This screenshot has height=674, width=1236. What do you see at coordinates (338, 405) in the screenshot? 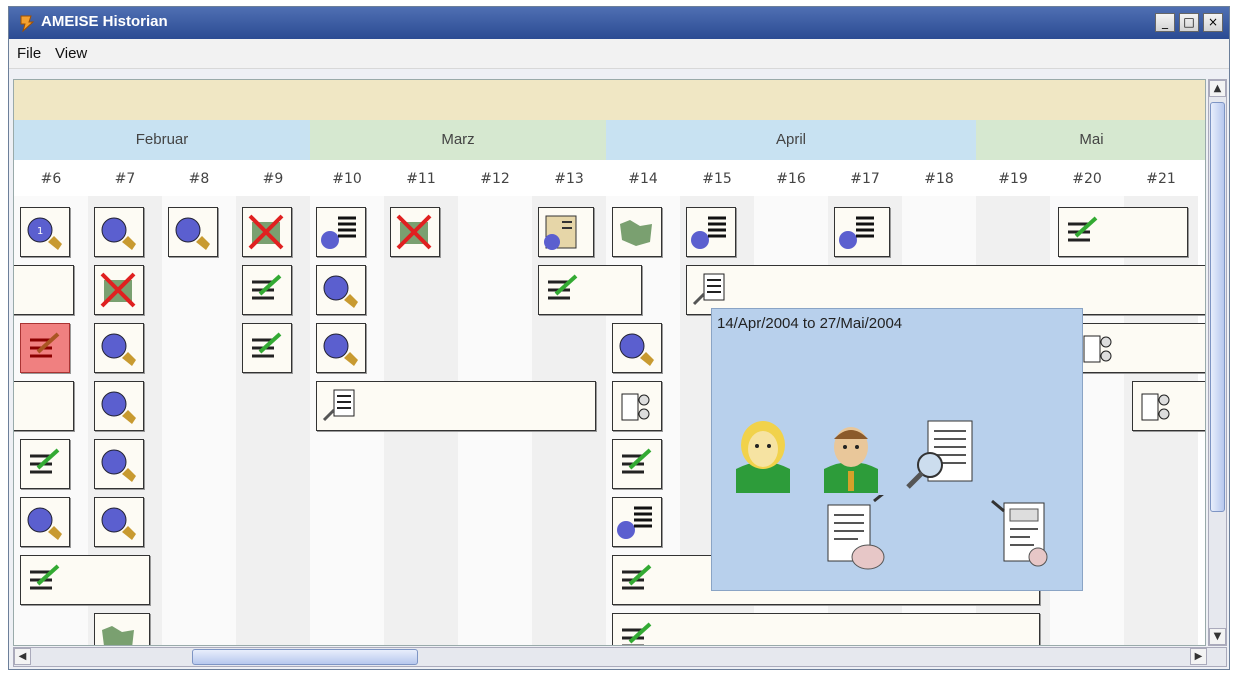
I see `review-doc-icon` at bounding box center [338, 405].